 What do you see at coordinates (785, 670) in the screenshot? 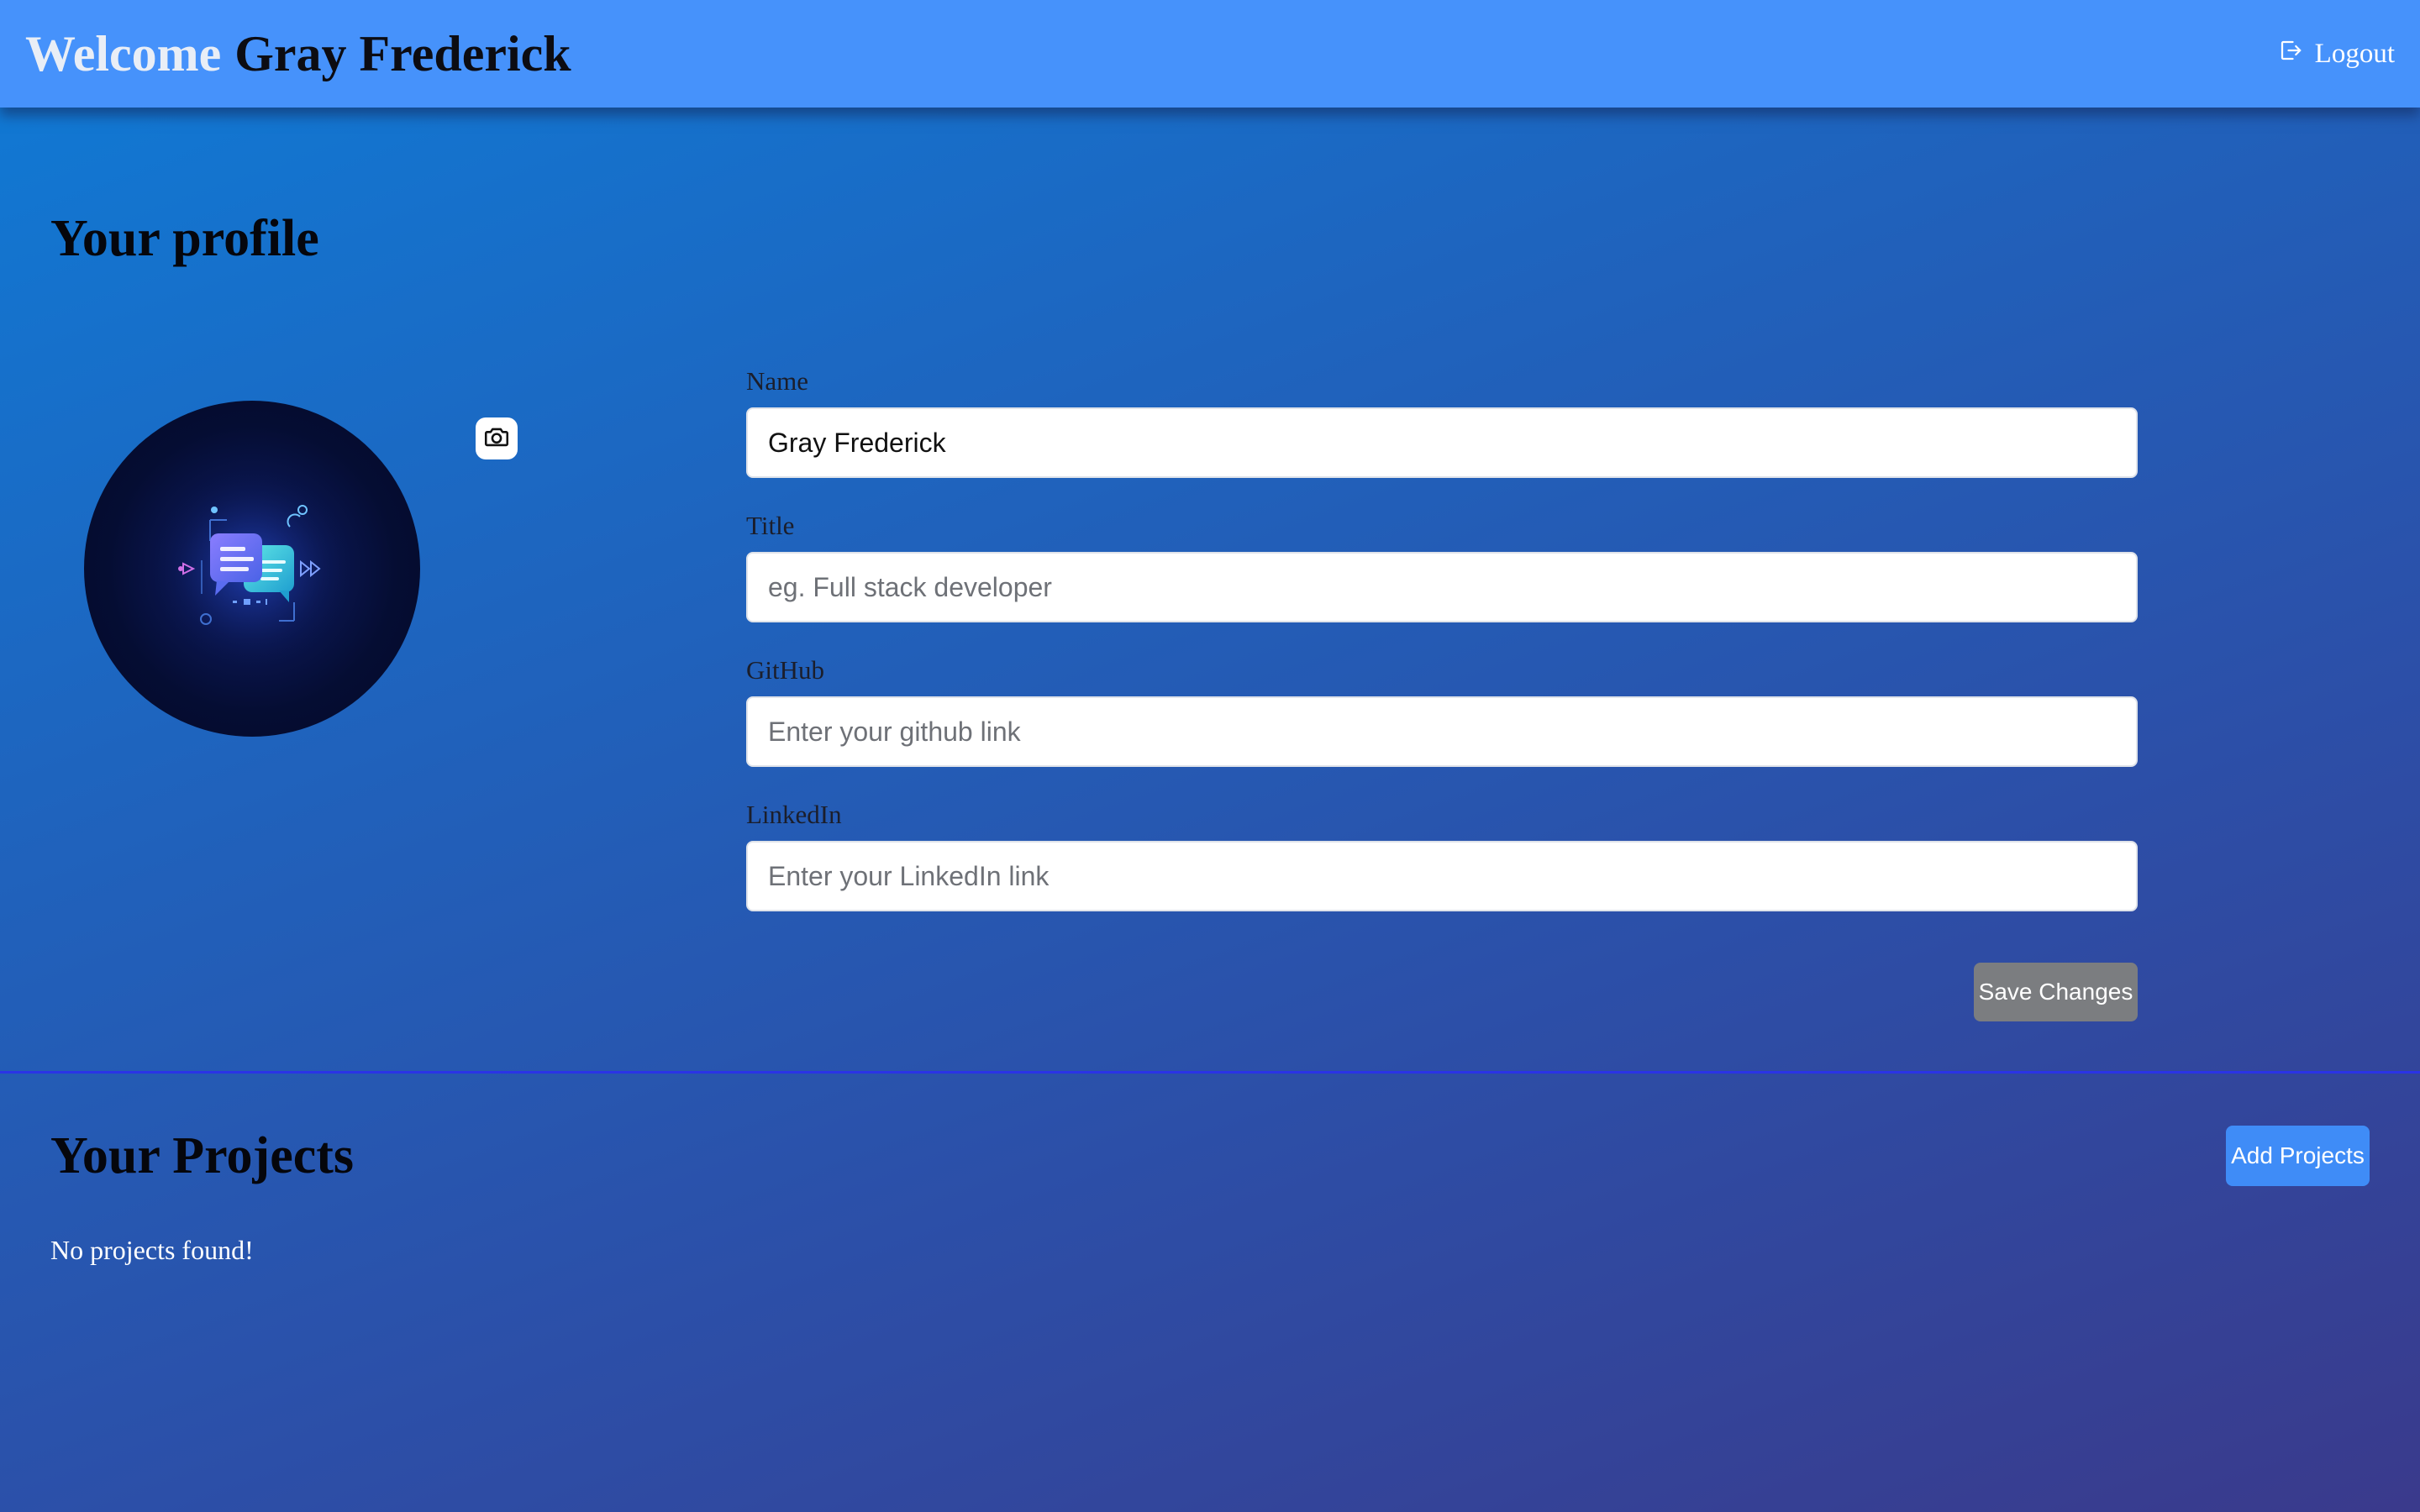
I see `github-label: GitHub` at bounding box center [785, 670].